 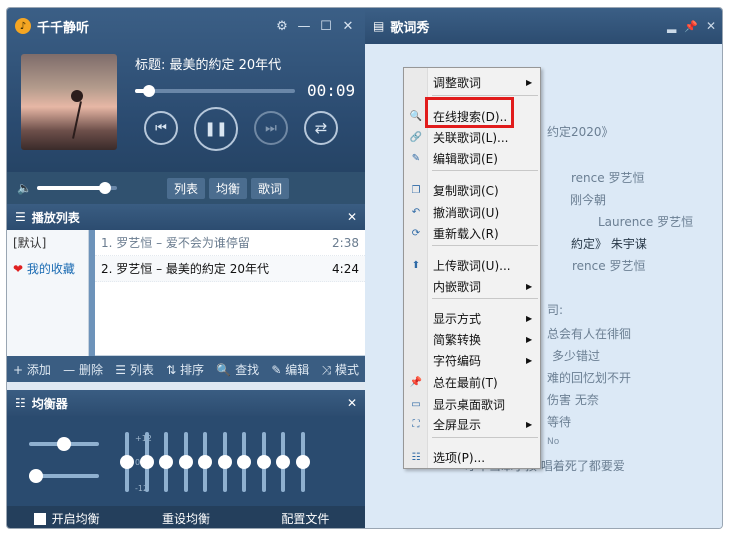 I want to click on upload-icon: ⬆, so click(x=416, y=265).